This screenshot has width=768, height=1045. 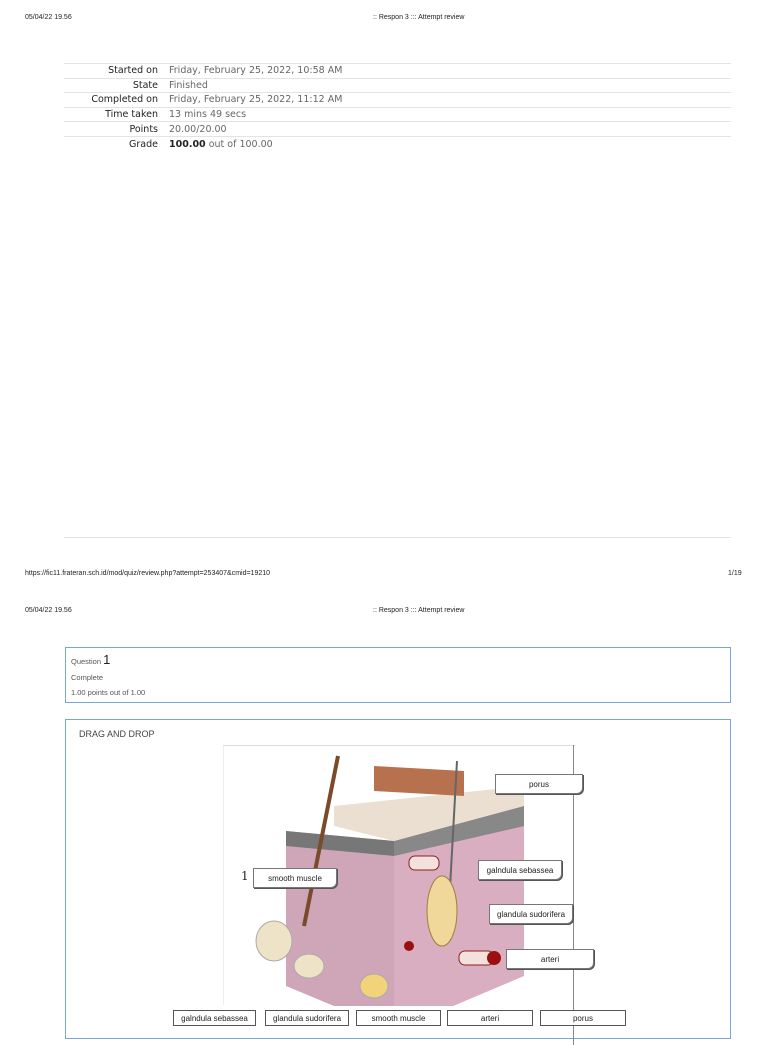 What do you see at coordinates (145, 85) in the screenshot?
I see `summary-label: State` at bounding box center [145, 85].